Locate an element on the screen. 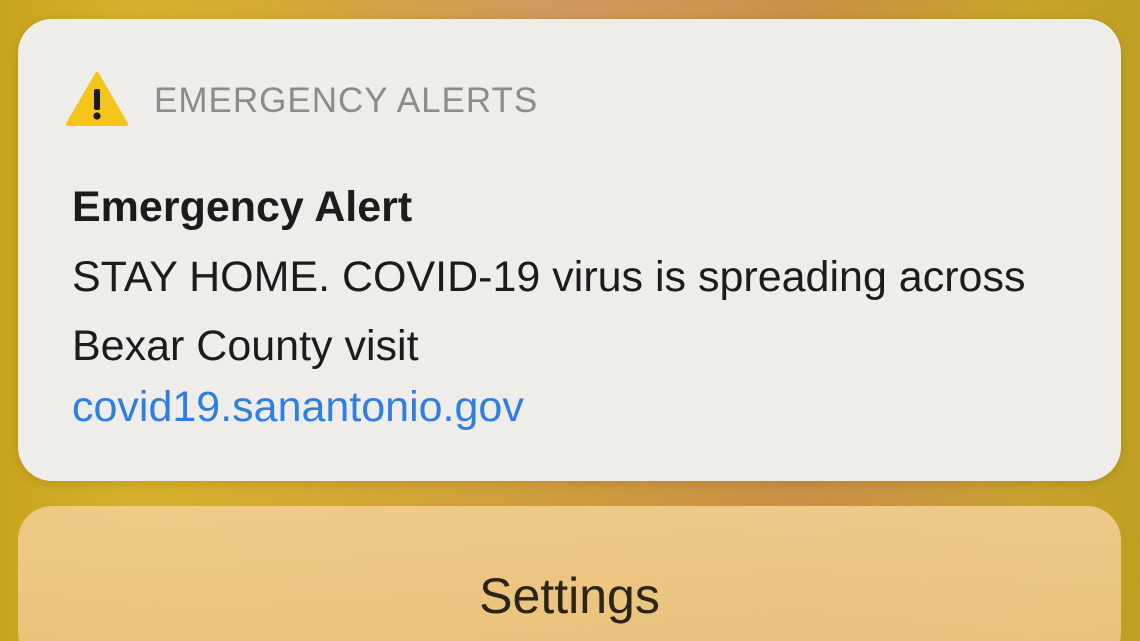 This screenshot has height=641, width=1140. alert-title: Emergency Alert is located at coordinates (242, 207).